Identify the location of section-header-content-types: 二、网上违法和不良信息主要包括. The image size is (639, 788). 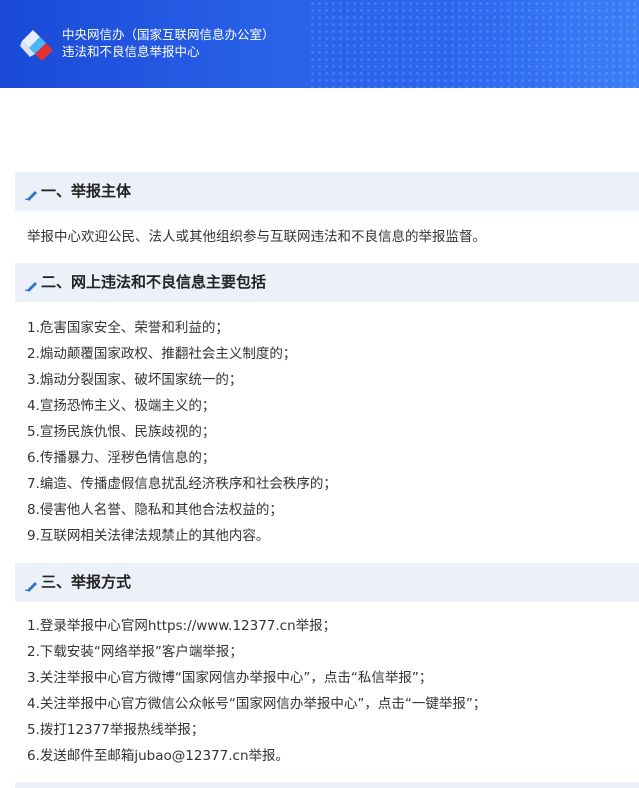
(327, 282).